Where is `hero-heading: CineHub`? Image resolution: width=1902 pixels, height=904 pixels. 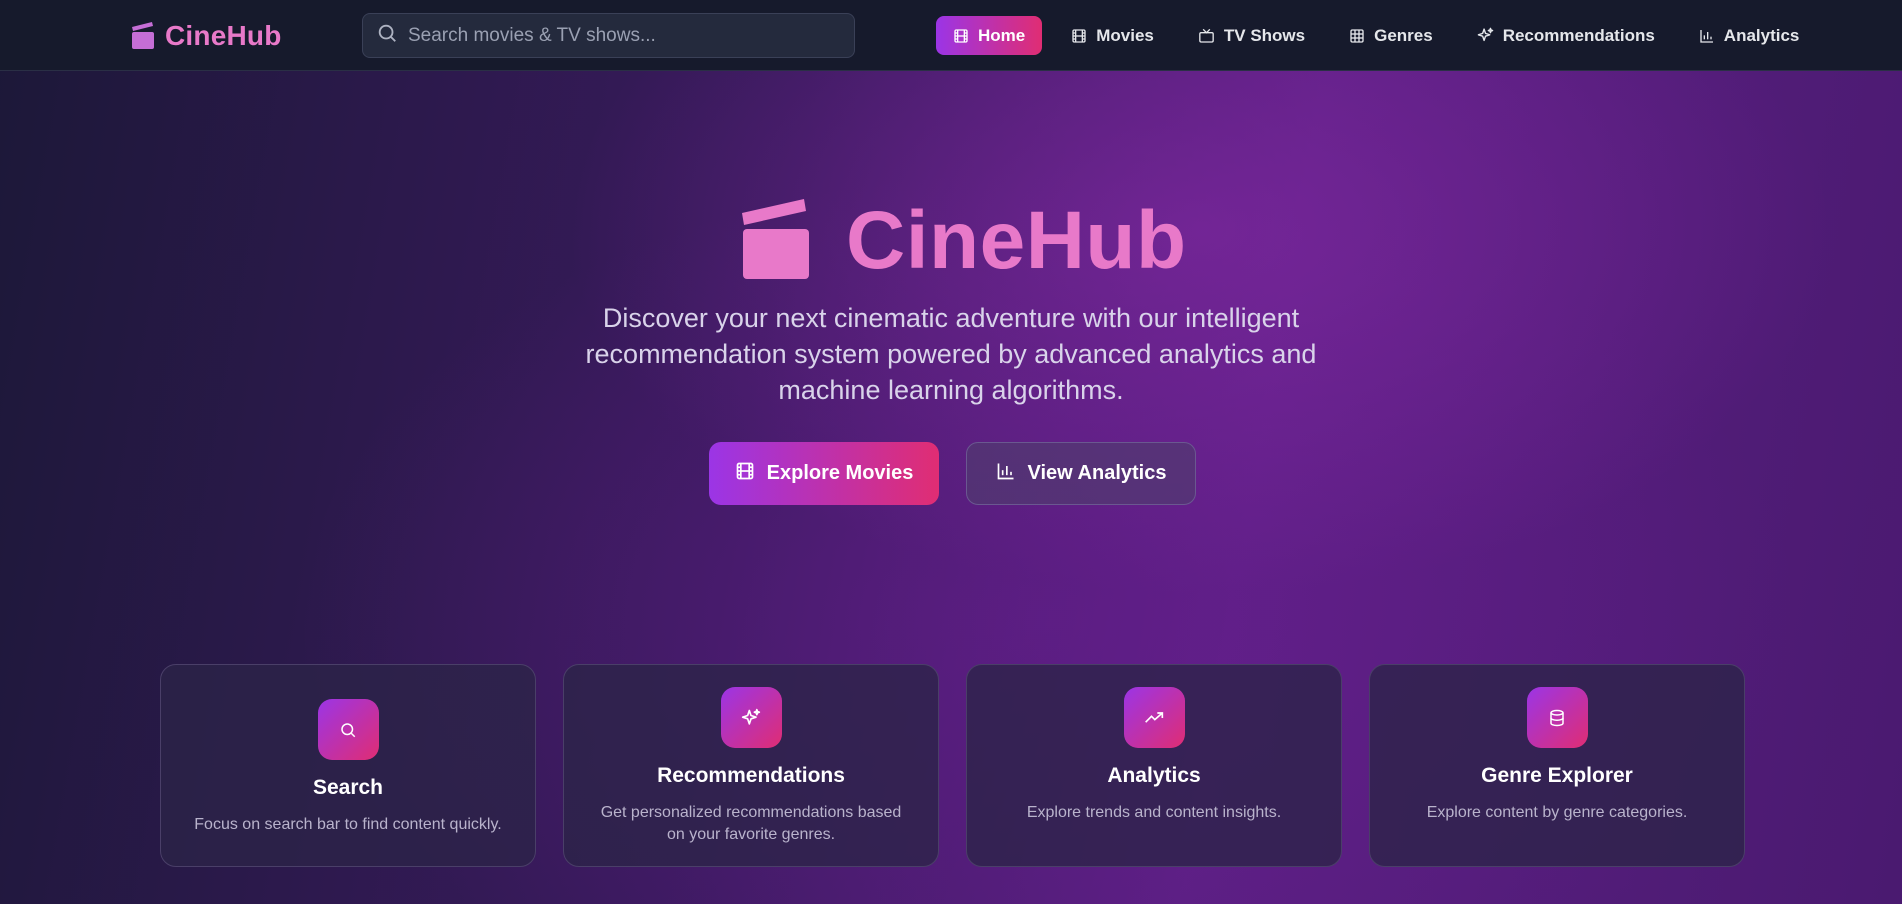
hero-heading: CineHub is located at coordinates (963, 241).